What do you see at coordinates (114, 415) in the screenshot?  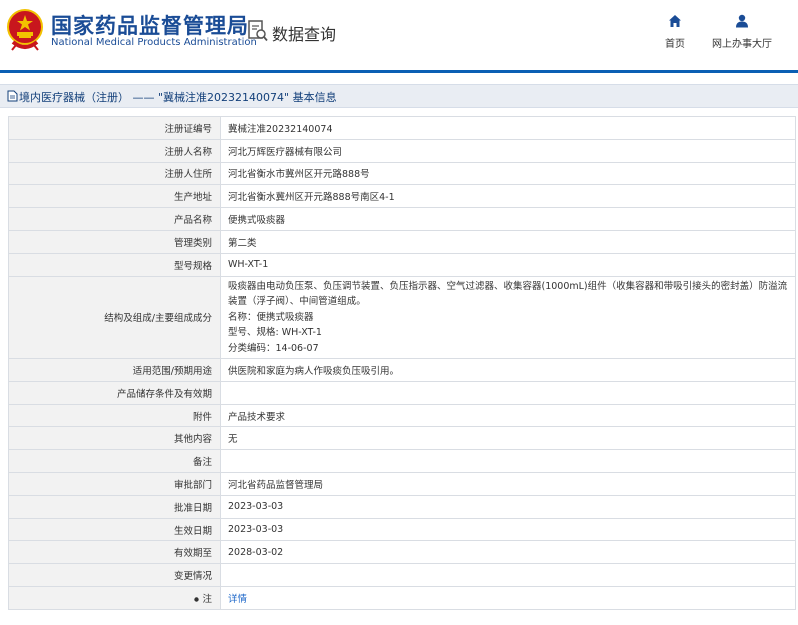 I see `label-attachment: 附件` at bounding box center [114, 415].